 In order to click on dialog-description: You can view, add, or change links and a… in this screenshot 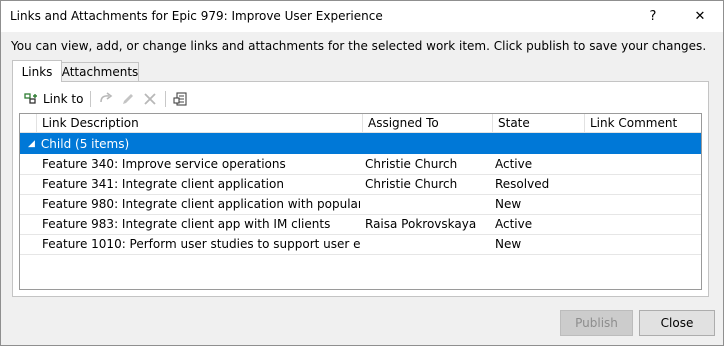, I will do `click(359, 46)`.